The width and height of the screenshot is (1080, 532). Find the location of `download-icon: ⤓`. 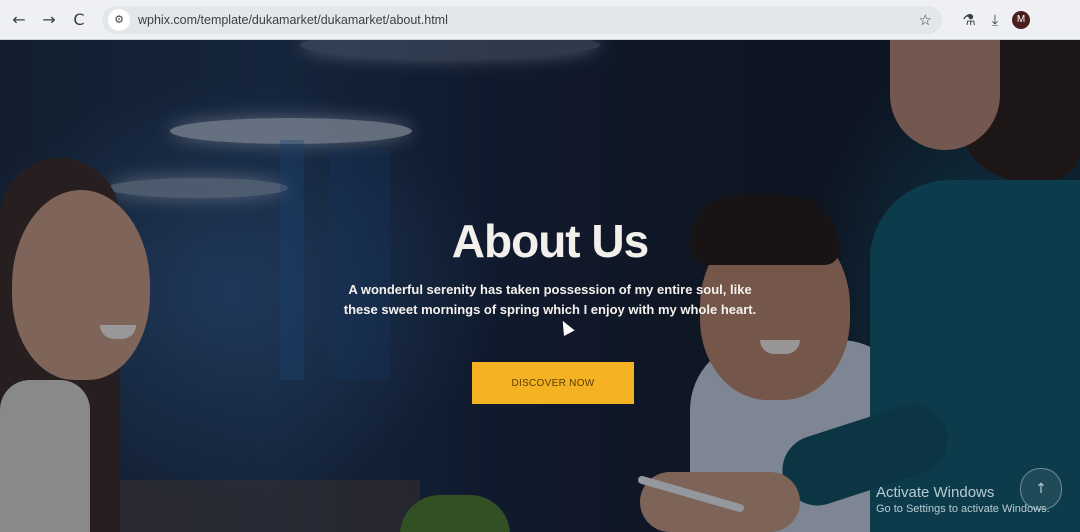

download-icon: ⤓ is located at coordinates (995, 20).